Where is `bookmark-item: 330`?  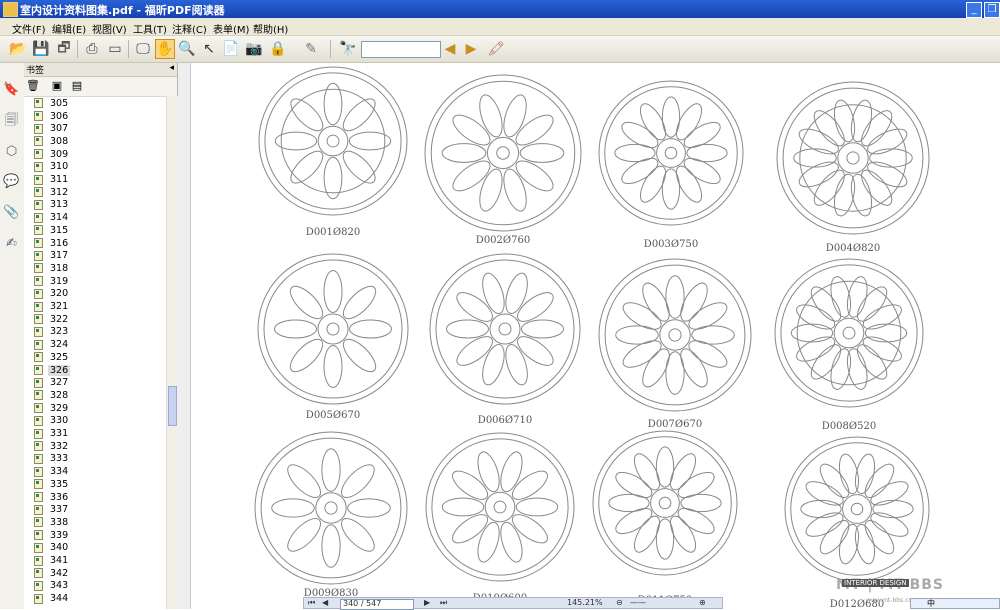
bookmark-item: 330 is located at coordinates (52, 421).